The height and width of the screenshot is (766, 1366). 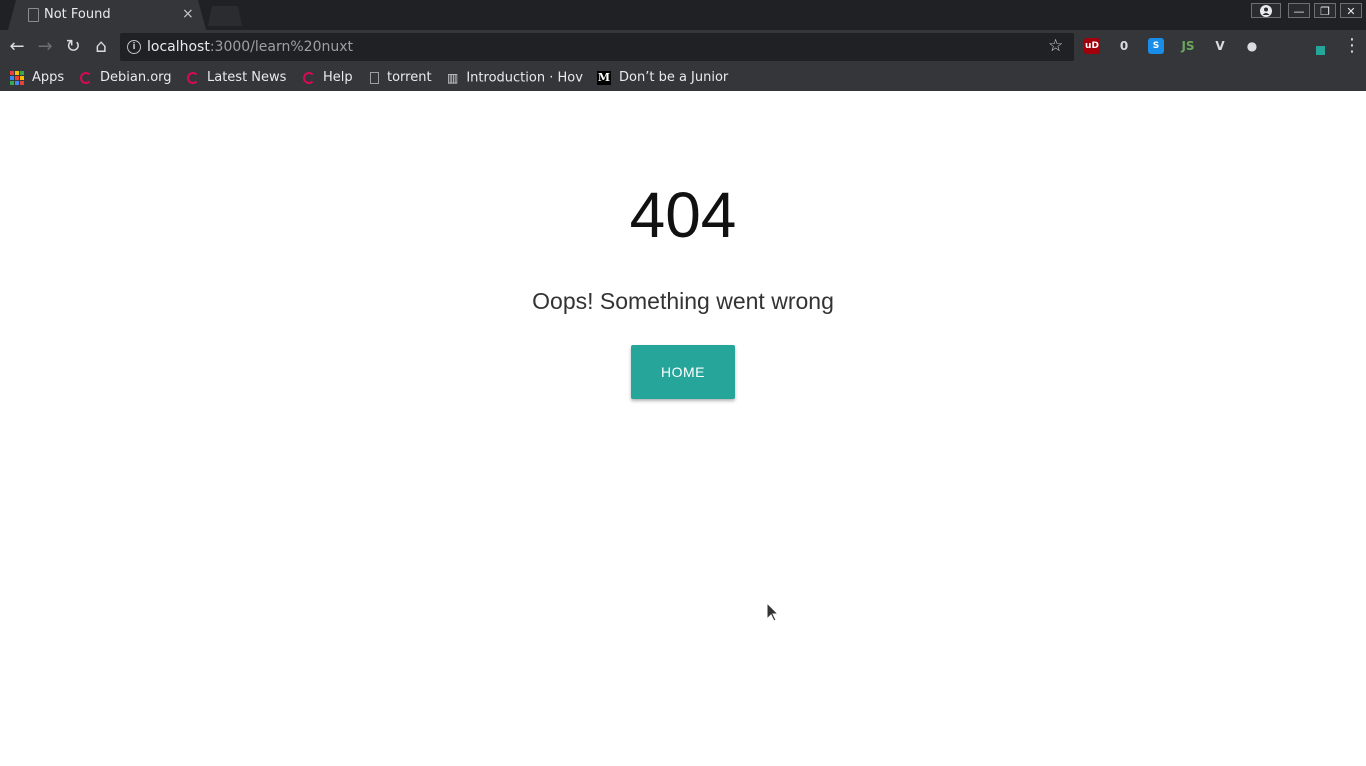 I want to click on tab-close-icon: ×, so click(x=188, y=14).